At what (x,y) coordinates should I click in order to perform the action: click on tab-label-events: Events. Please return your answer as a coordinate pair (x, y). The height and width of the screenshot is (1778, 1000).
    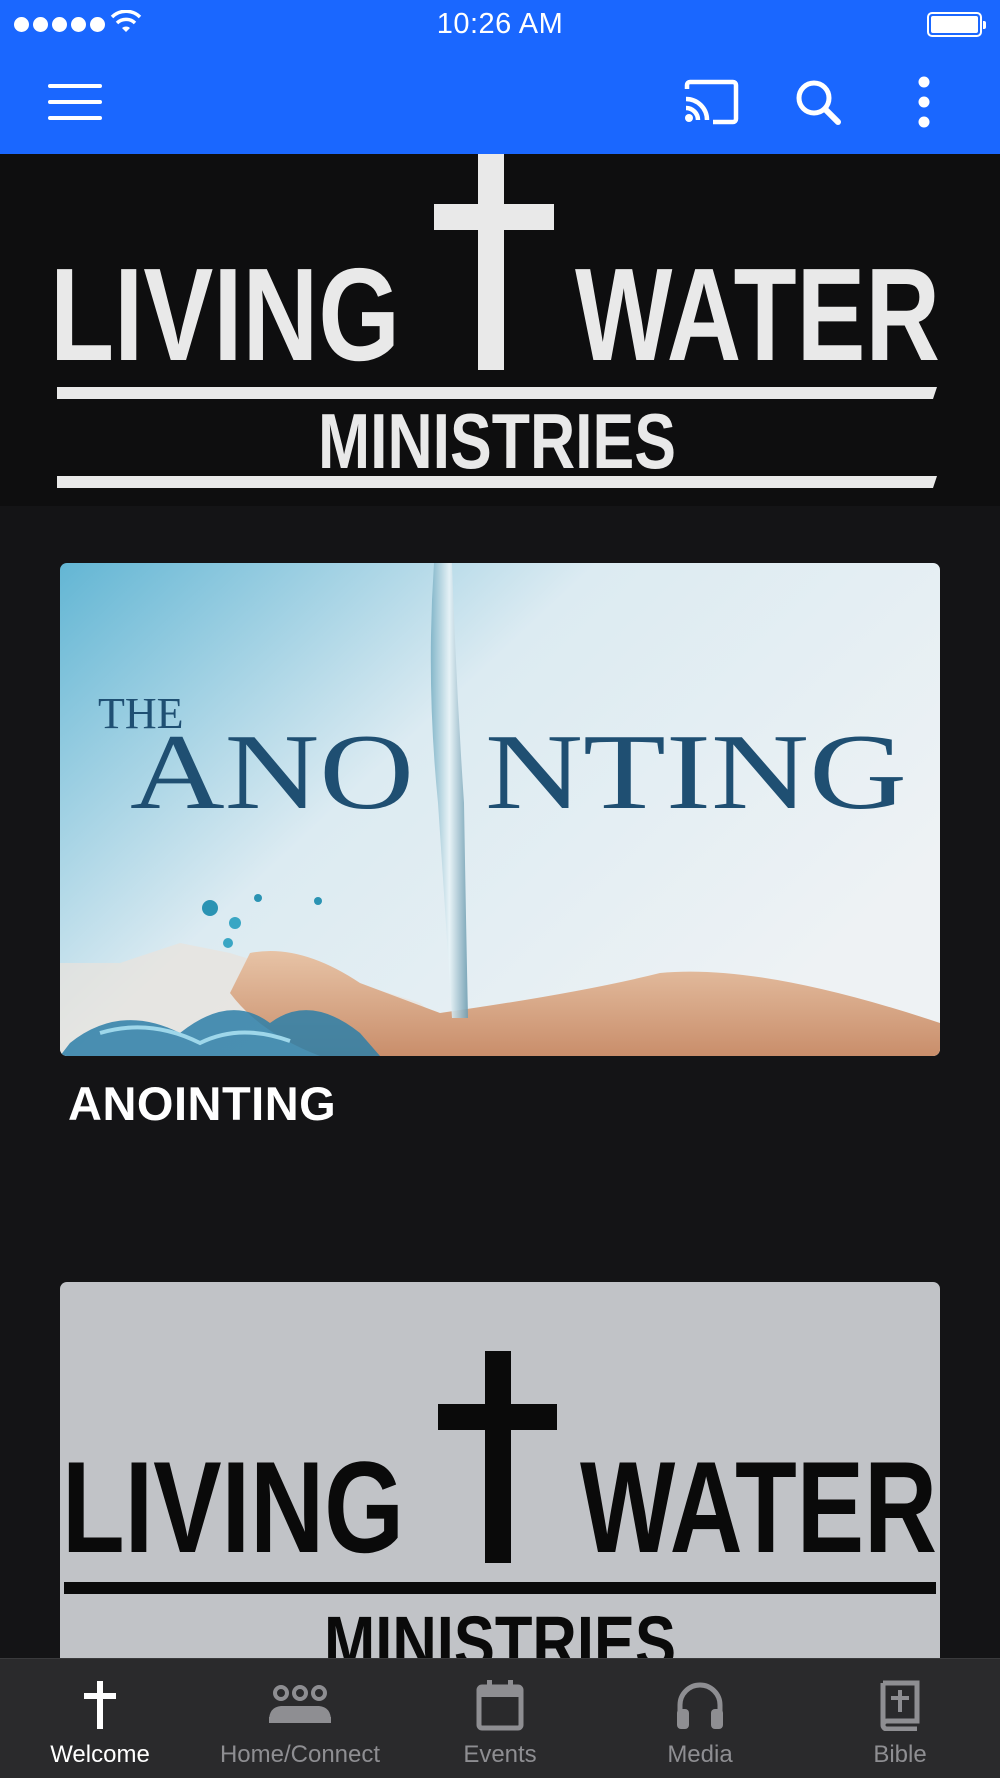
    Looking at the image, I should click on (500, 1754).